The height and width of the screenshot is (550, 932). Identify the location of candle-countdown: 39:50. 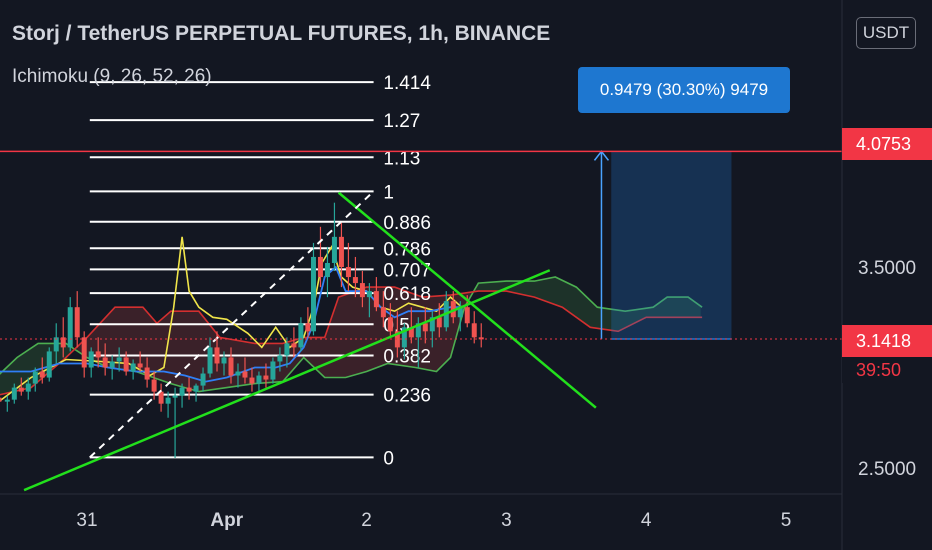
(887, 370).